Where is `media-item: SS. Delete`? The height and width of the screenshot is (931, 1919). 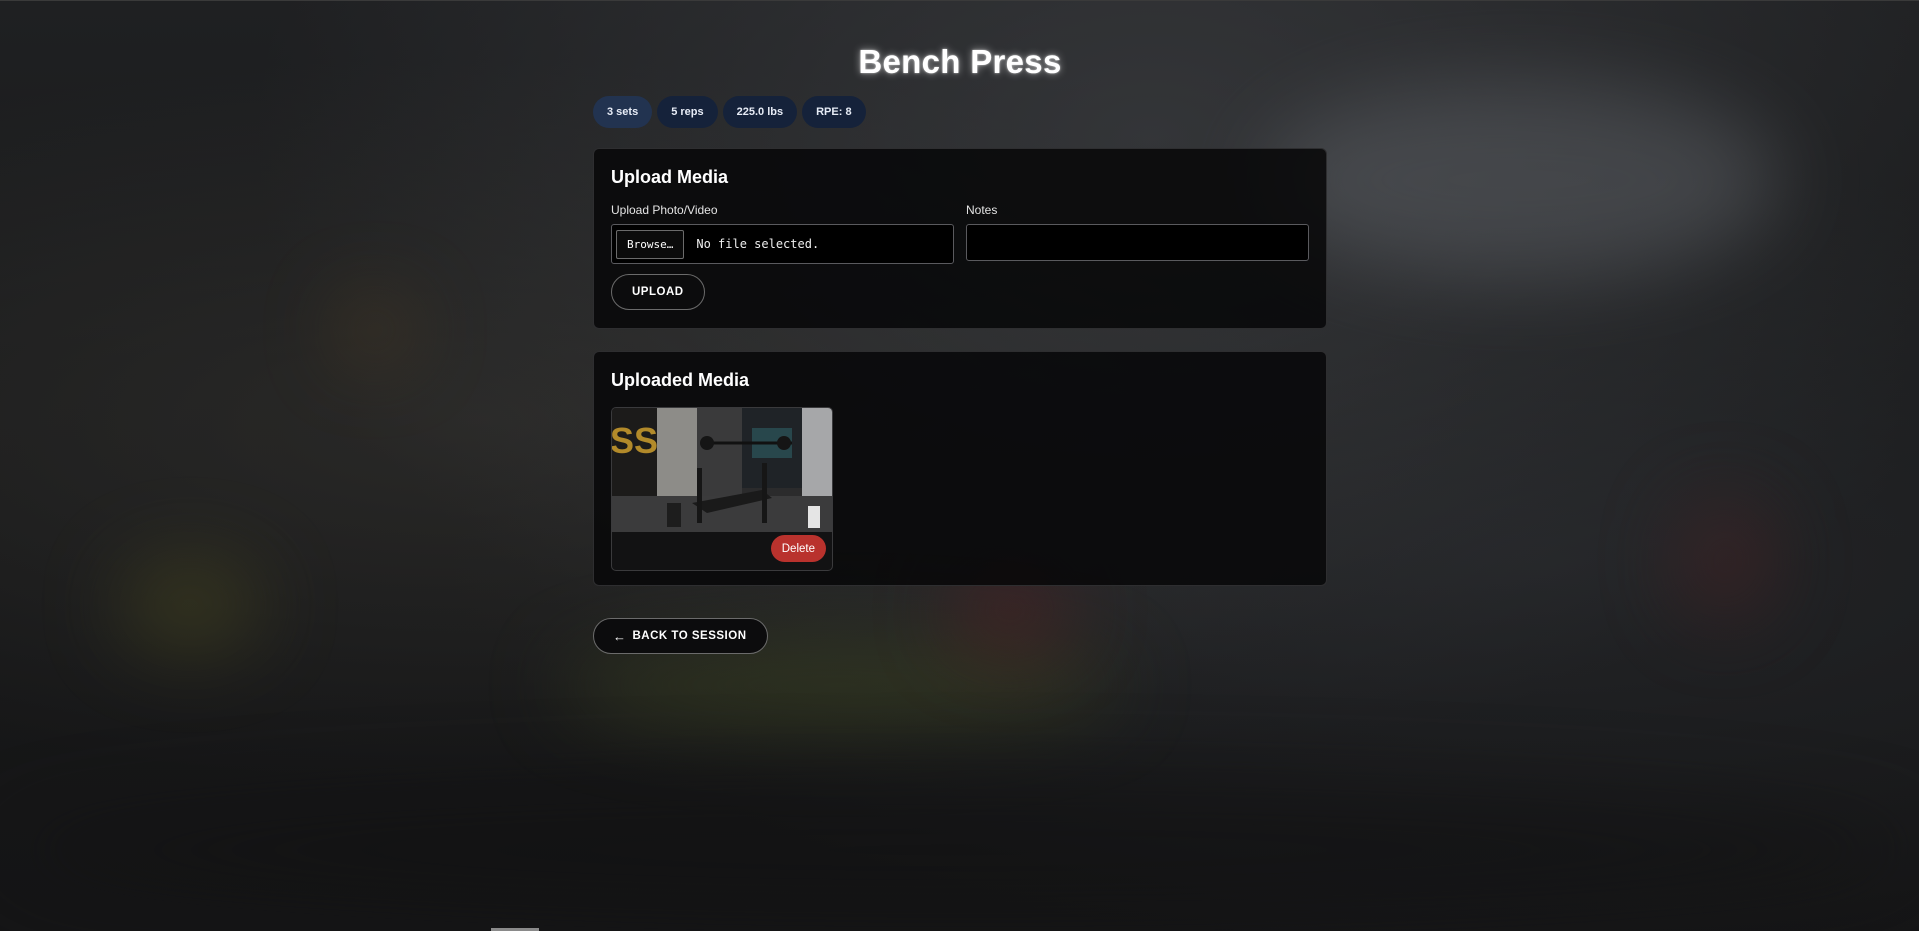
media-item: SS. Delete is located at coordinates (722, 489).